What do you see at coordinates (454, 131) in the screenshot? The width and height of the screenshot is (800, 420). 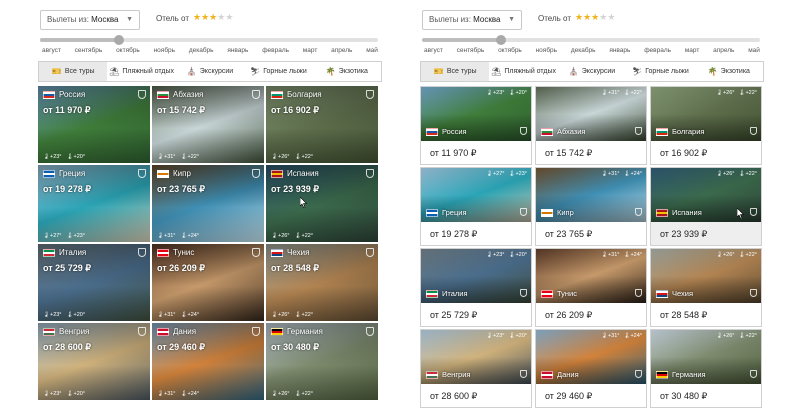 I see `destination-name: Россия` at bounding box center [454, 131].